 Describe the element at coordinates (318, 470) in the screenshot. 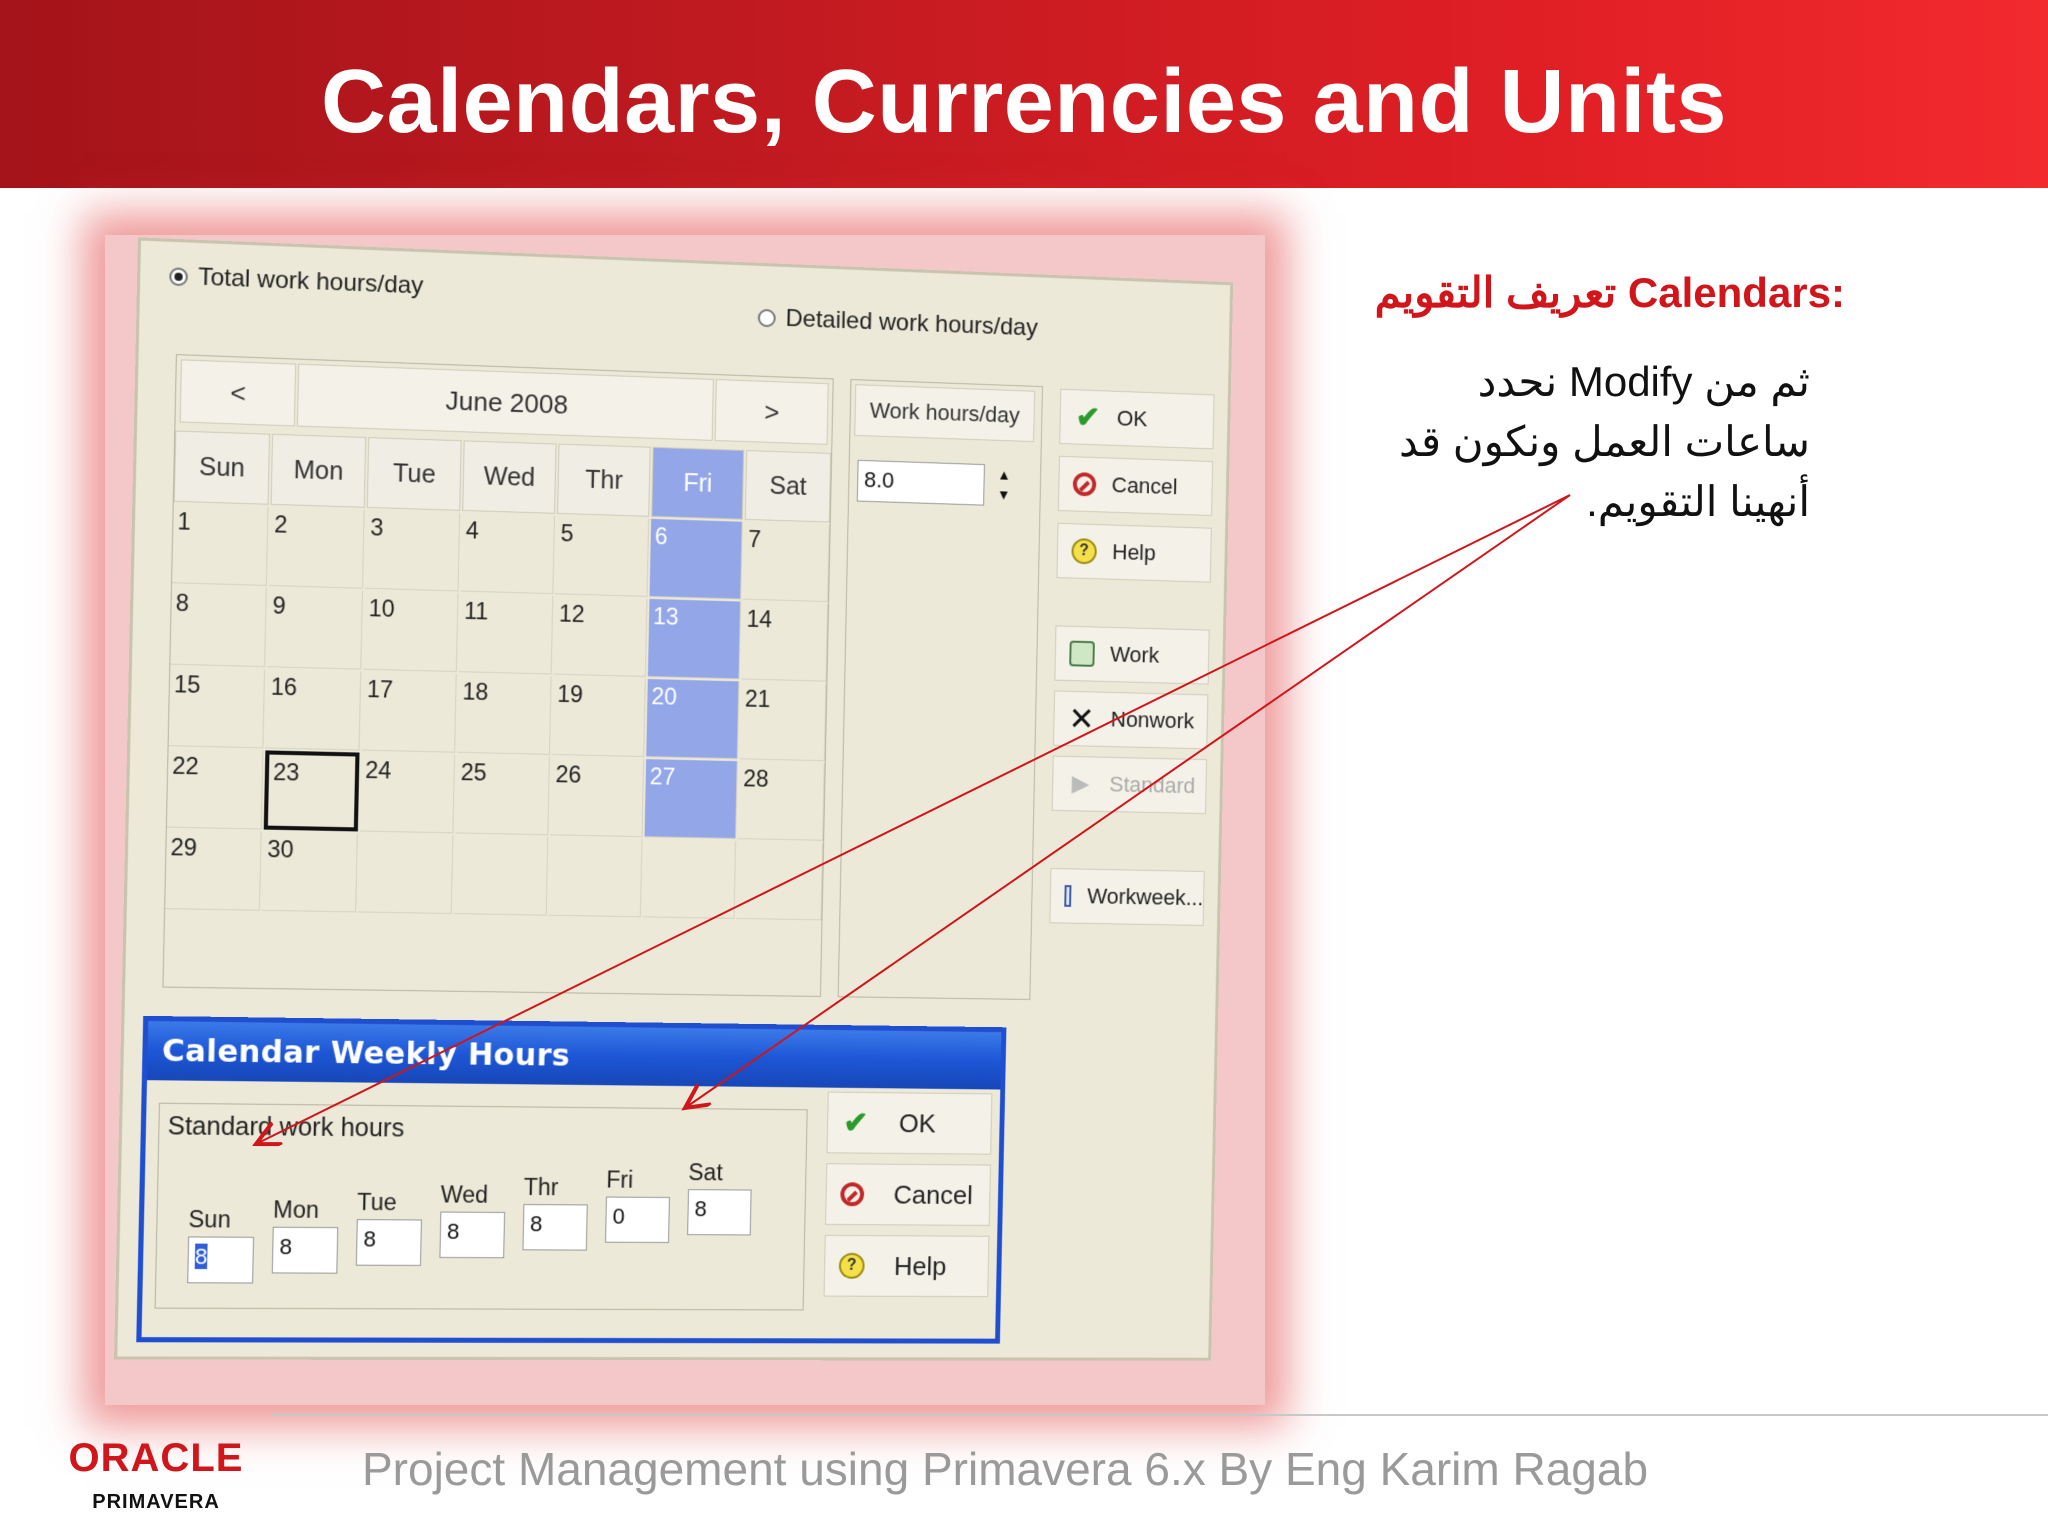

I see `weekday-header-mon: Mon` at that location.